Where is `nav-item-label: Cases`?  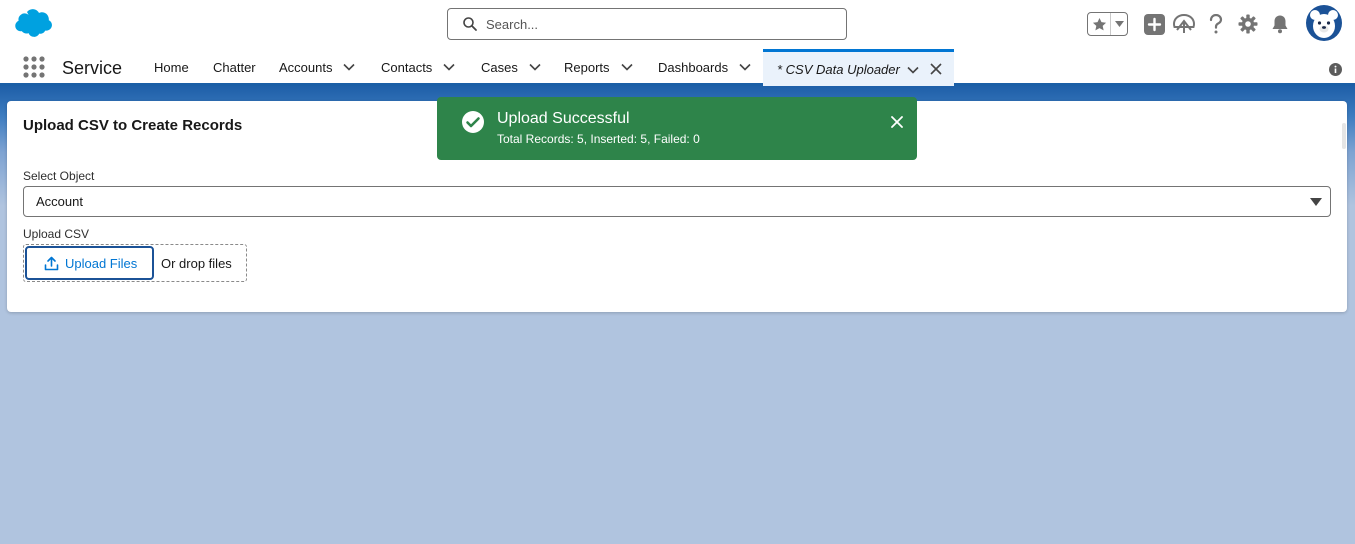
nav-item-label: Cases is located at coordinates (499, 67).